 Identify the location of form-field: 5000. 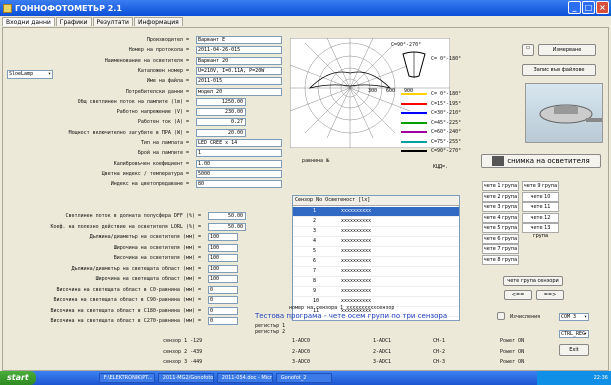
(239, 173).